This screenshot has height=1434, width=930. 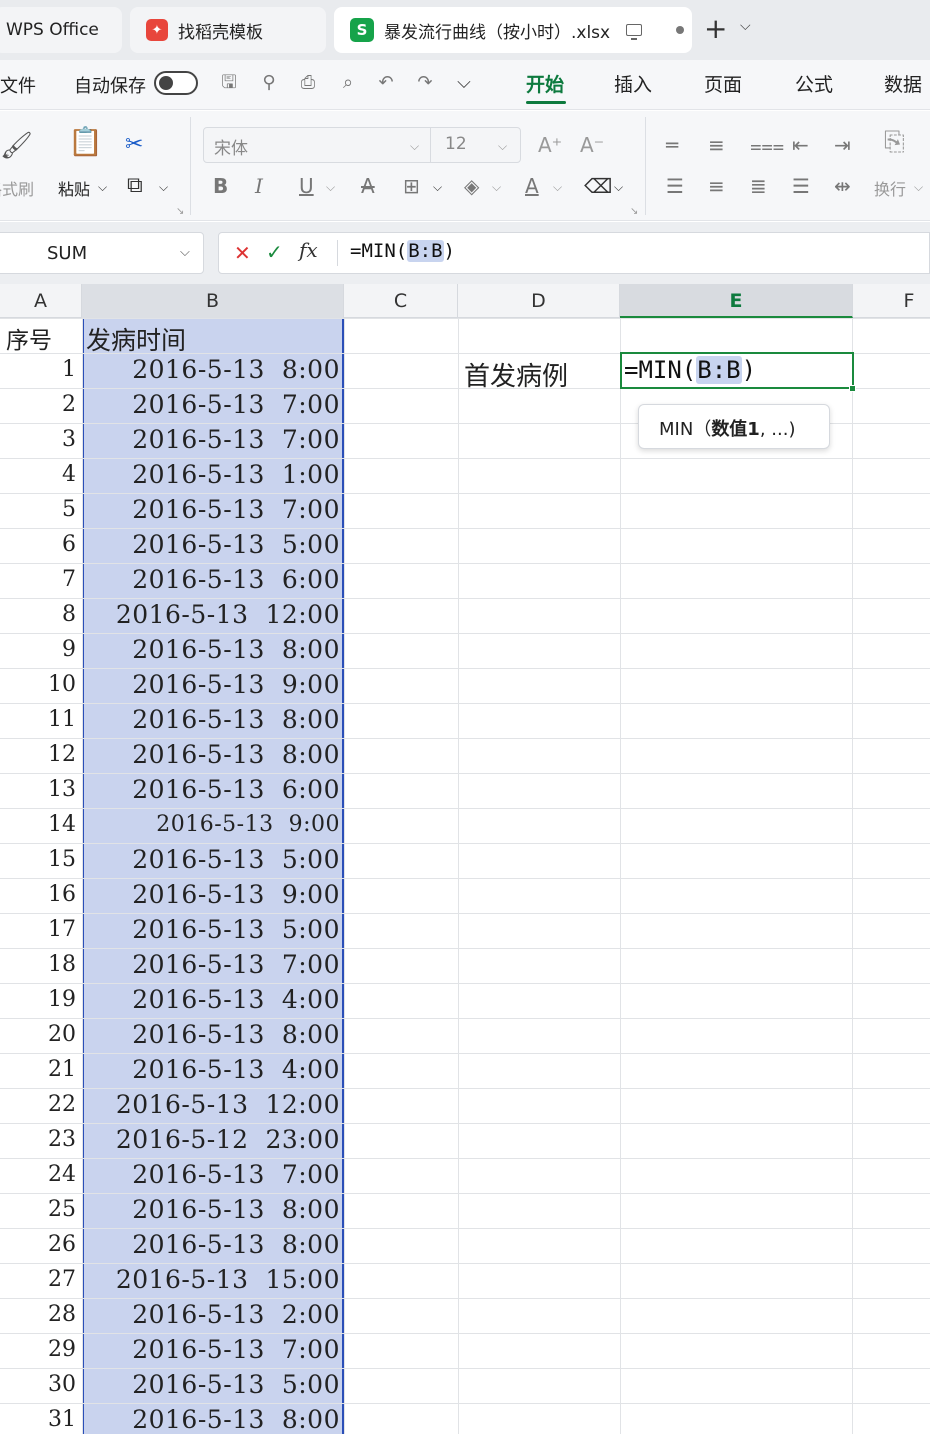 I want to click on increase-font-icon: A⁺, so click(x=550, y=145).